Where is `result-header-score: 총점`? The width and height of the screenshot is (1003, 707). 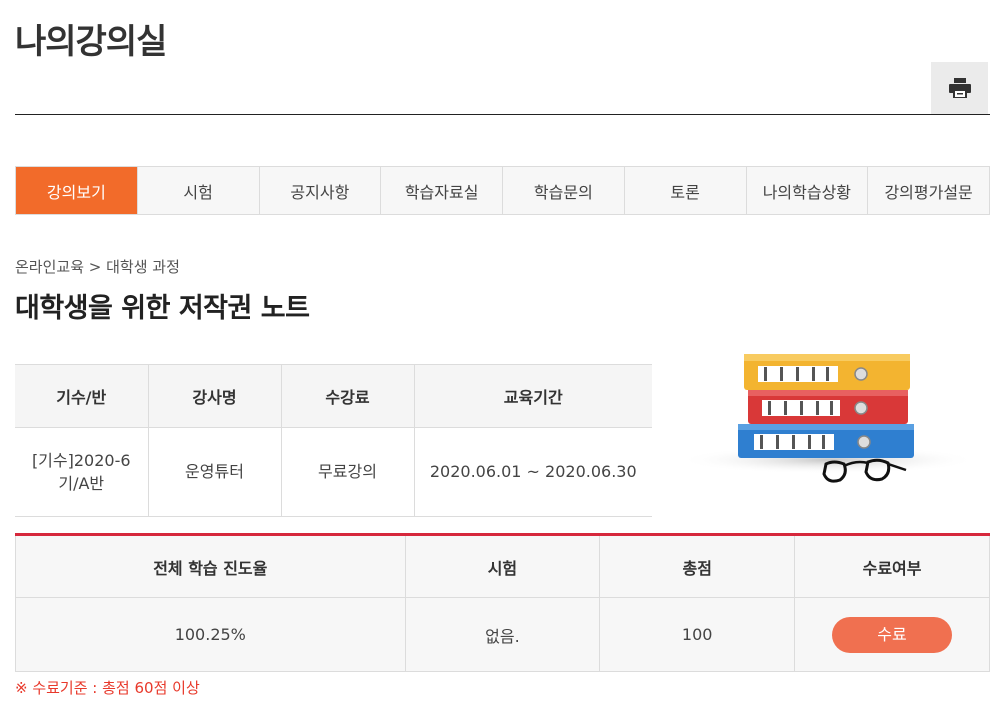 result-header-score: 총점 is located at coordinates (697, 566).